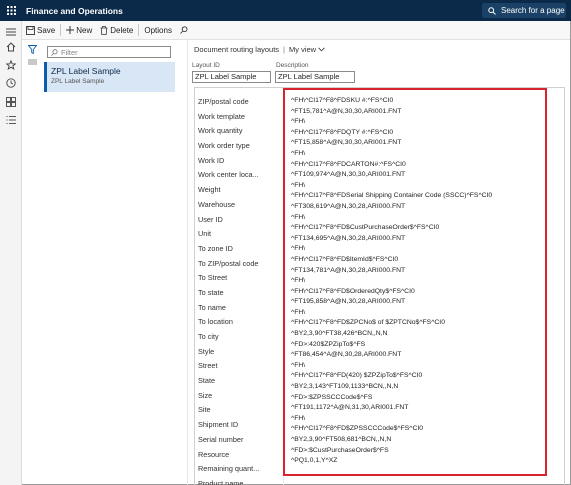 This screenshot has width=571, height=485. What do you see at coordinates (11, 102) in the screenshot?
I see `workspaces-icon` at bounding box center [11, 102].